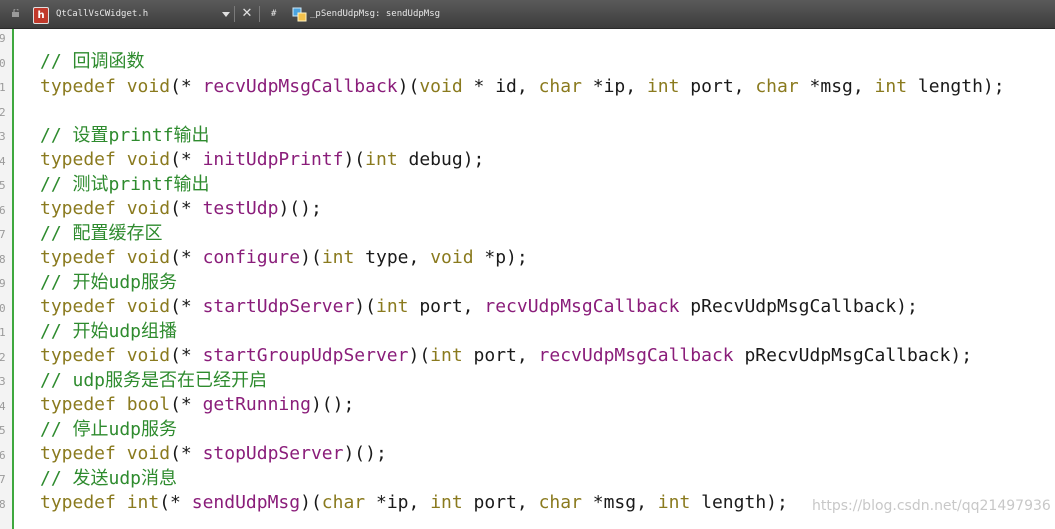 The width and height of the screenshot is (1055, 529). What do you see at coordinates (234, 14) in the screenshot?
I see `toolbar-divider` at bounding box center [234, 14].